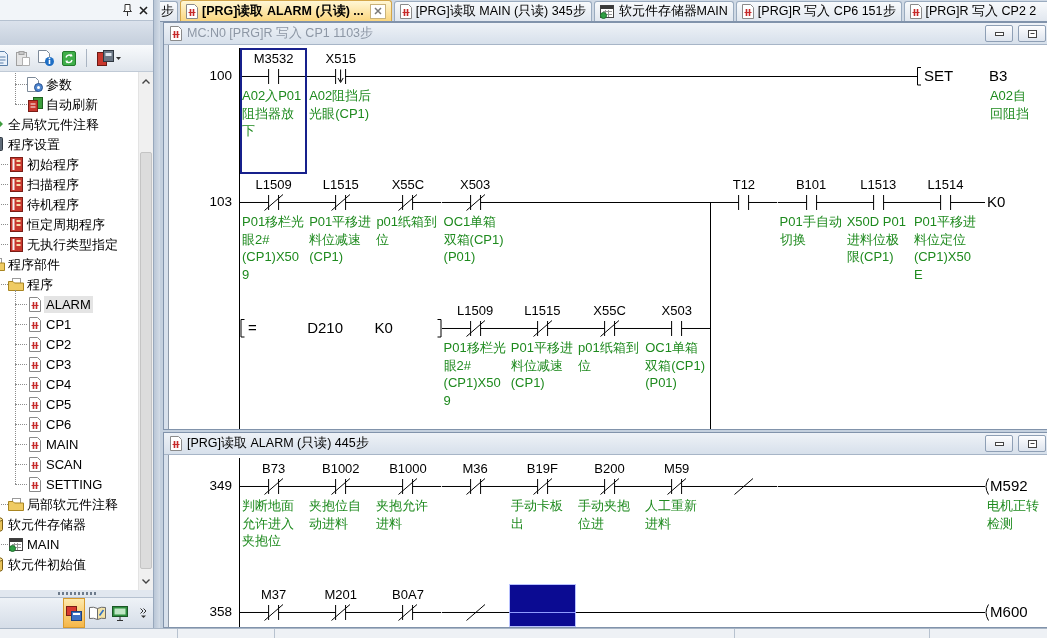 The width and height of the screenshot is (1047, 638). I want to click on tree-item: 程序设置, so click(34, 144).